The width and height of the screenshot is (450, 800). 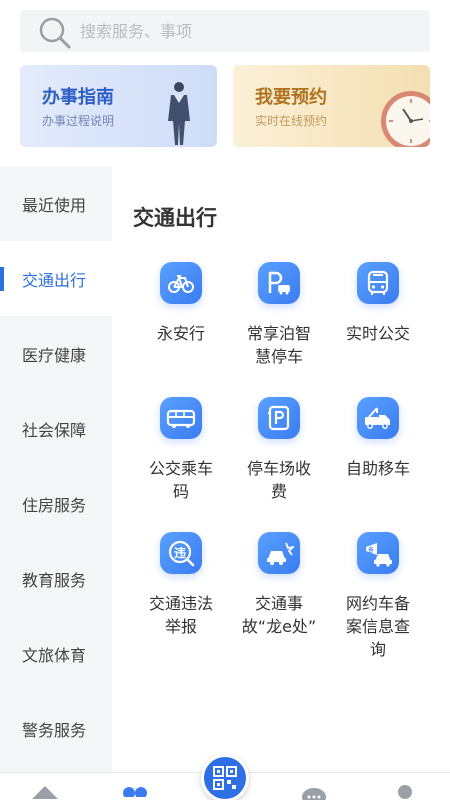 I want to click on parking-fee-icon, so click(x=279, y=418).